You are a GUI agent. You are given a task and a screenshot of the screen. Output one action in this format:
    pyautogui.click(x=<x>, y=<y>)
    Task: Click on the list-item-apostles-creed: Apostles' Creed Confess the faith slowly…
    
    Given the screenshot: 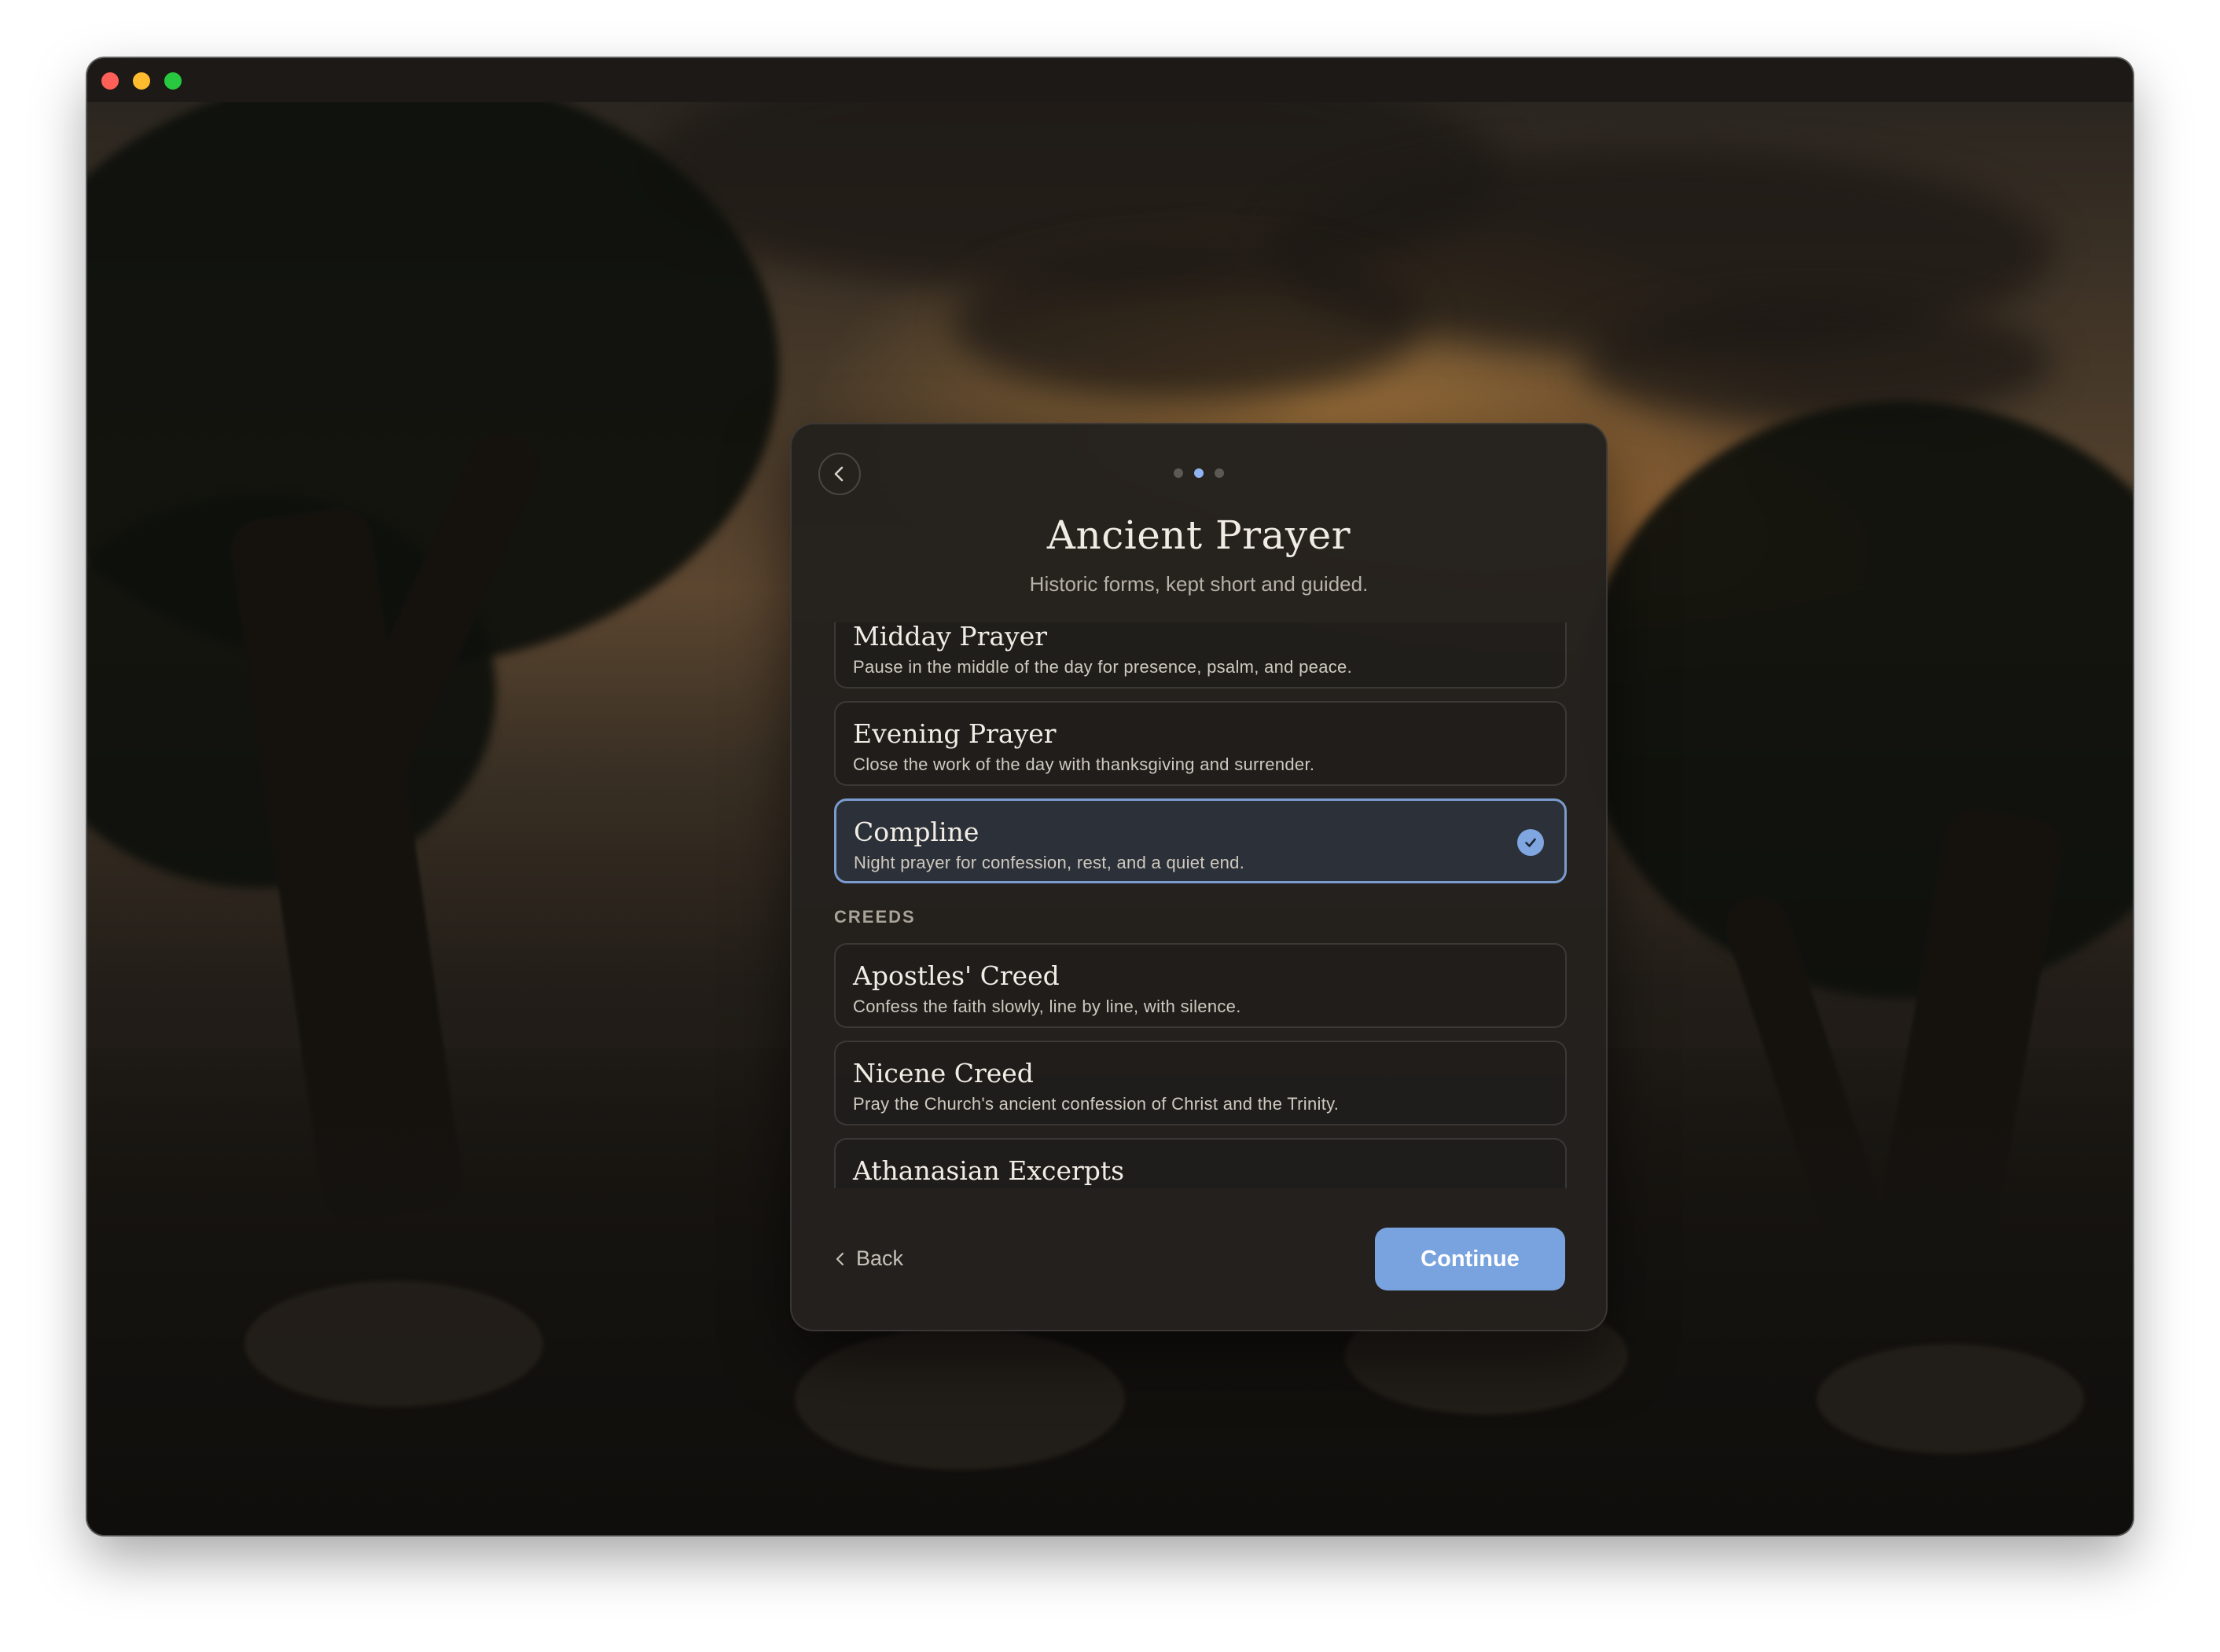 What is the action you would take?
    pyautogui.click(x=1200, y=986)
    